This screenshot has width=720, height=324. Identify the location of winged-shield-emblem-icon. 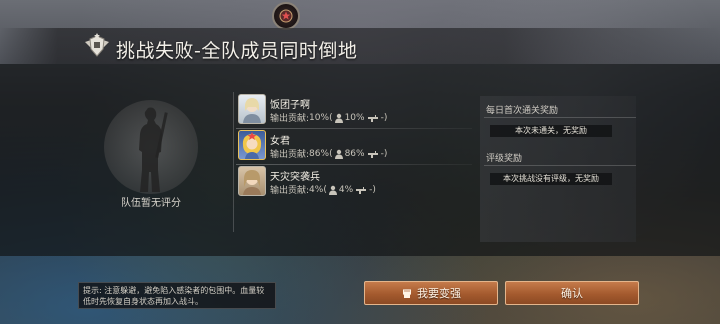
(97, 46).